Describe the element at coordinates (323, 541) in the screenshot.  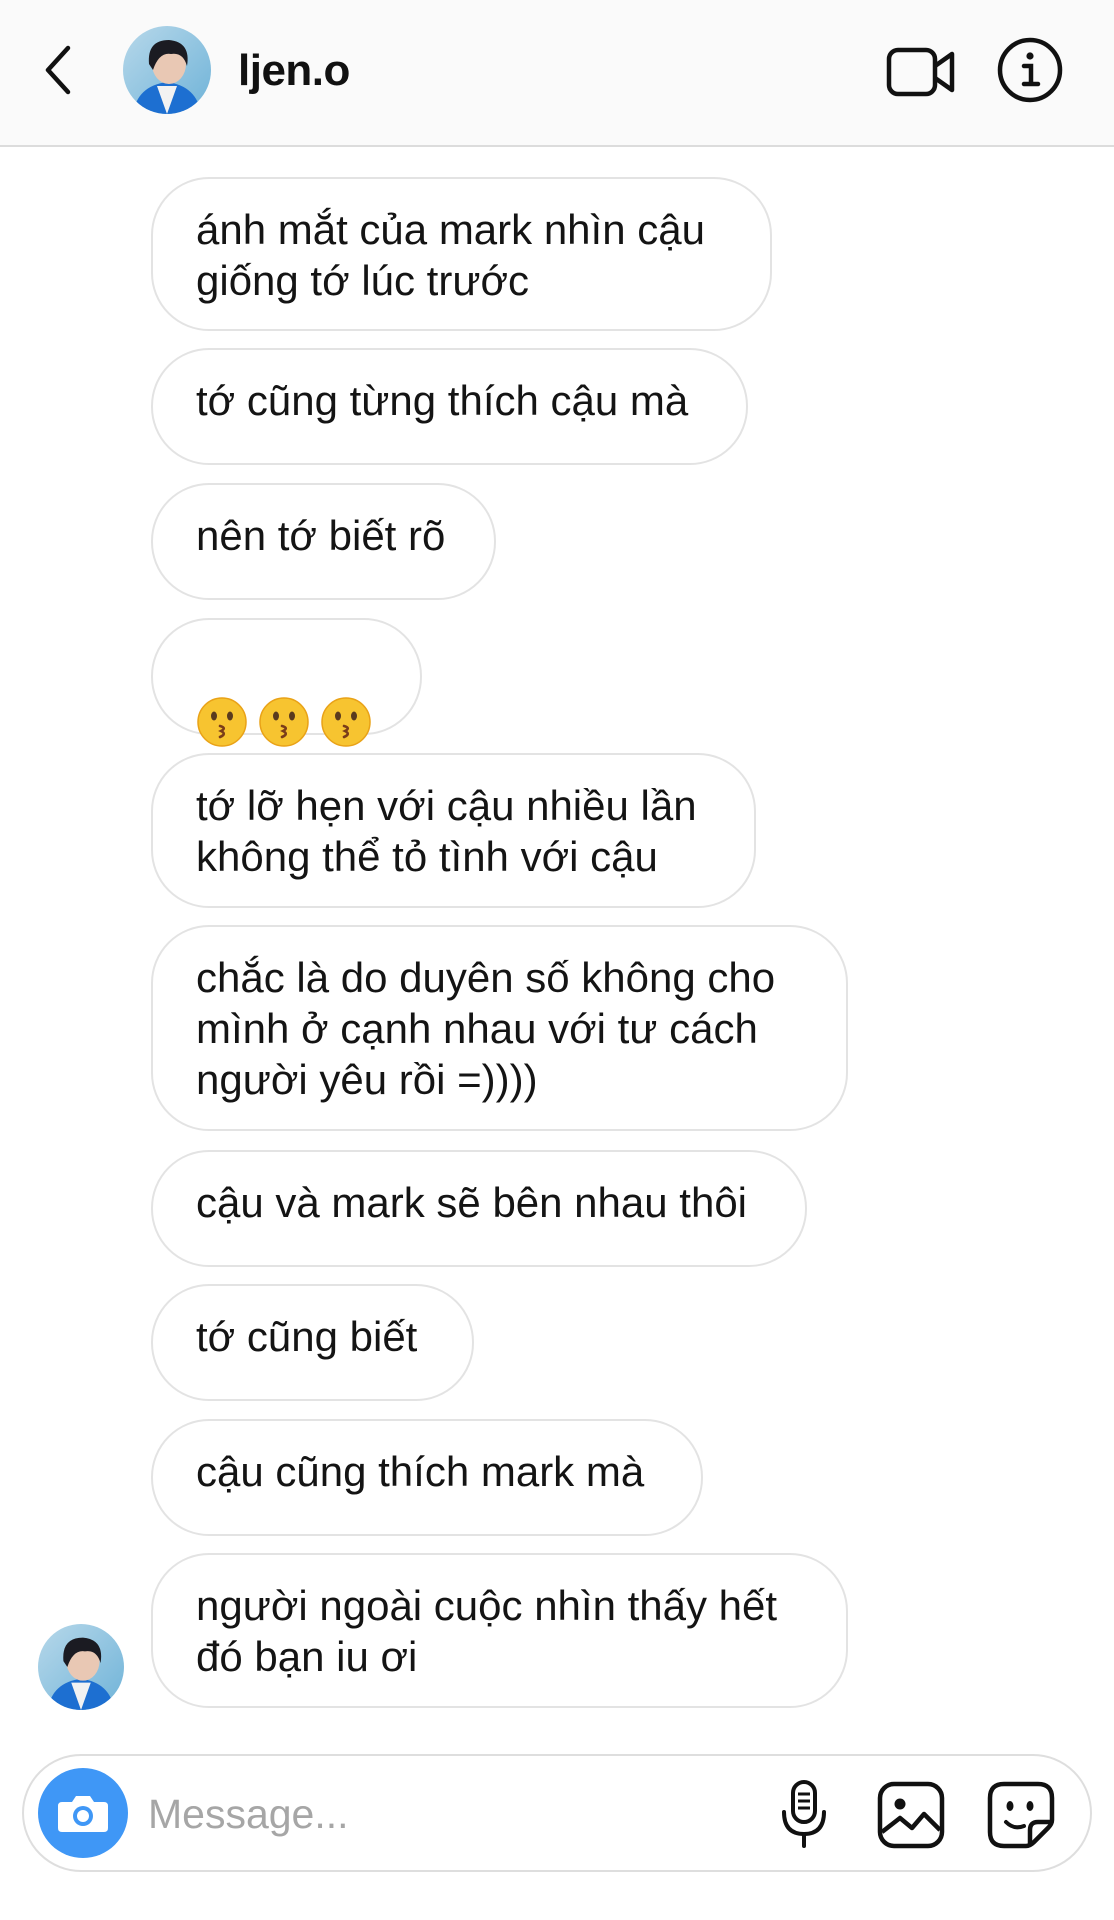
I see `message-bubble: nên tớ biết rõ` at that location.